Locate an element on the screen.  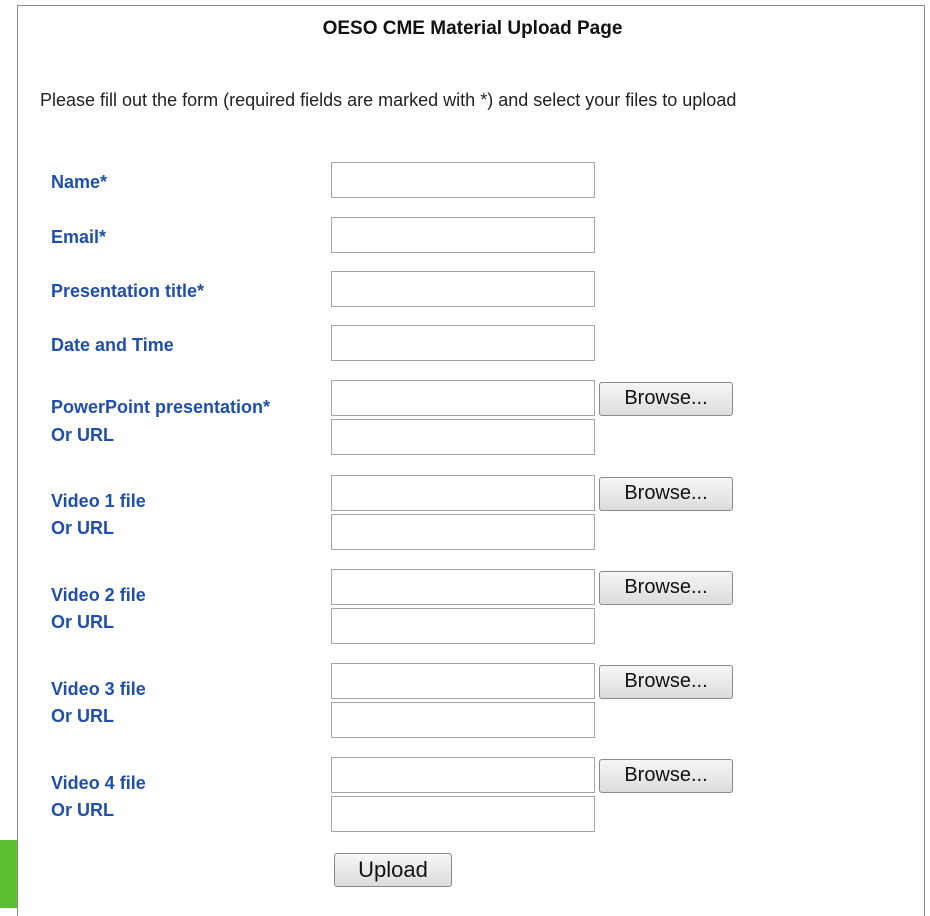
video3-or-url-label: Or URL is located at coordinates (82, 716).